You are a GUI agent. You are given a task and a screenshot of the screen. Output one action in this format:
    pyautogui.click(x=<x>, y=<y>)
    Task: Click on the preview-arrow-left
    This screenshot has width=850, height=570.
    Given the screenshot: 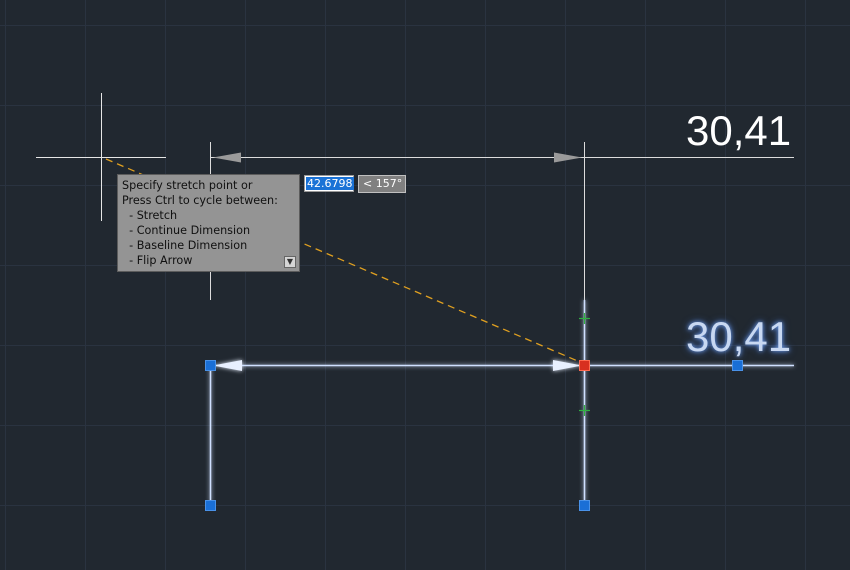 What is the action you would take?
    pyautogui.click(x=227, y=157)
    